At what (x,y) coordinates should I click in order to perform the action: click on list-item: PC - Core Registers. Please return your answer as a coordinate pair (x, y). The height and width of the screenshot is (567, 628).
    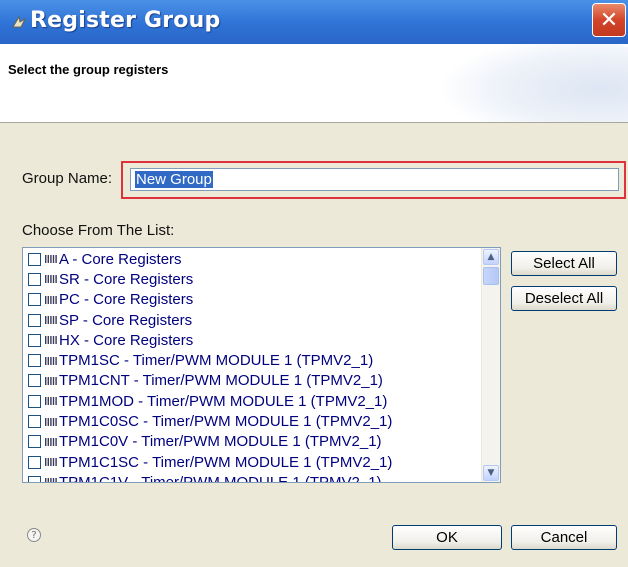
    Looking at the image, I should click on (252, 300).